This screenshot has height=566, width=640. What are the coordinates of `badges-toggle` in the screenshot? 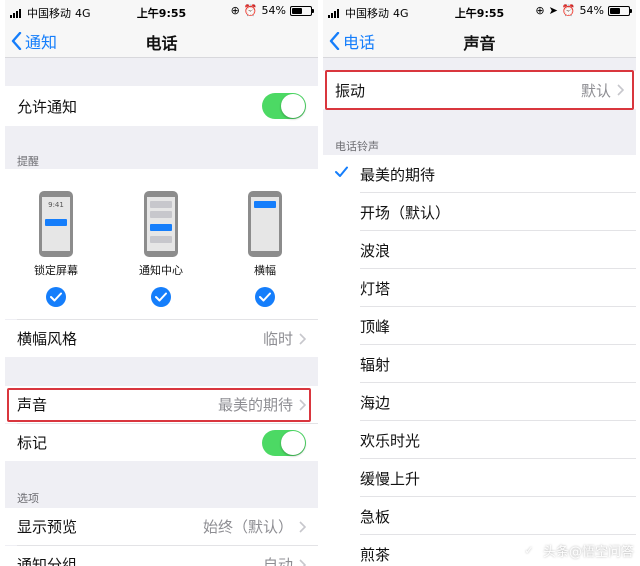 It's located at (284, 442).